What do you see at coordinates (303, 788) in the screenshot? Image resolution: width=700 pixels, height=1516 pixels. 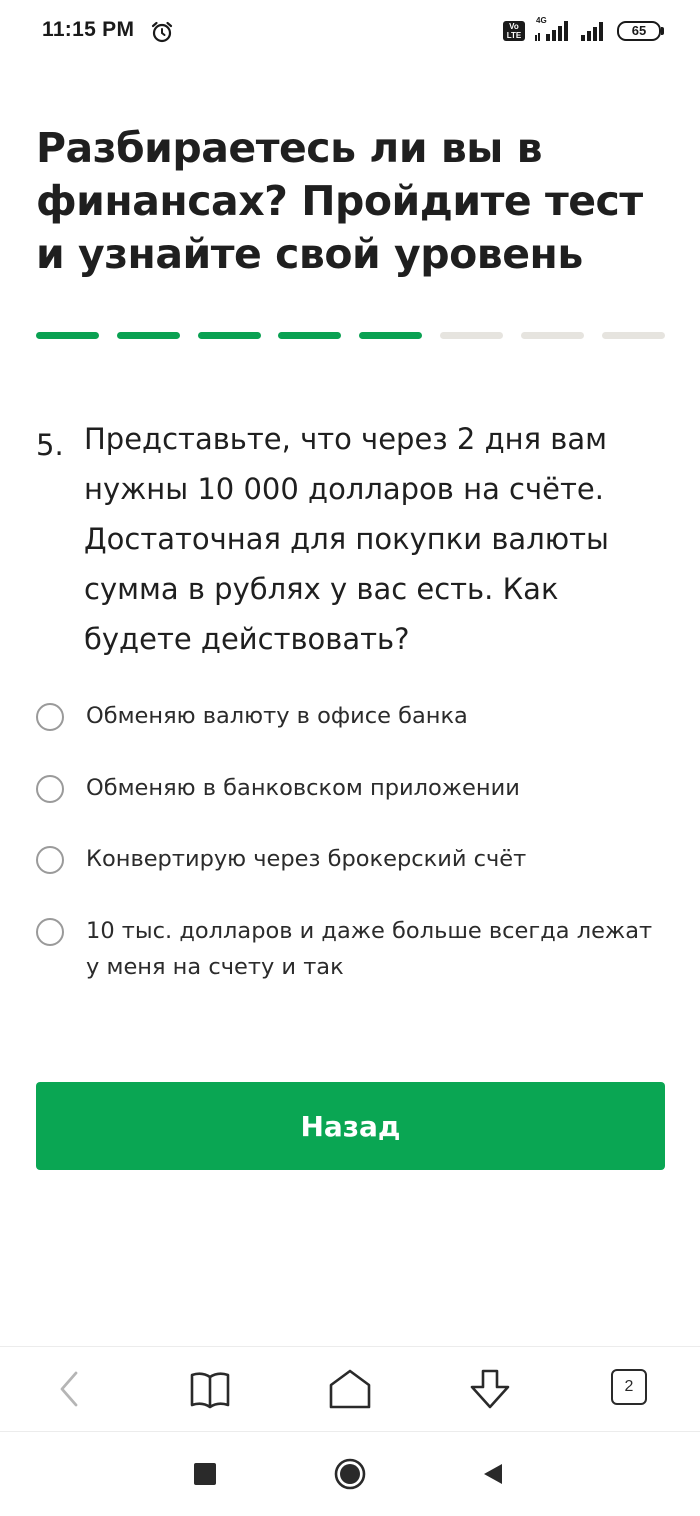 I see `answer-option-label: Обменяю в банковском приложении` at bounding box center [303, 788].